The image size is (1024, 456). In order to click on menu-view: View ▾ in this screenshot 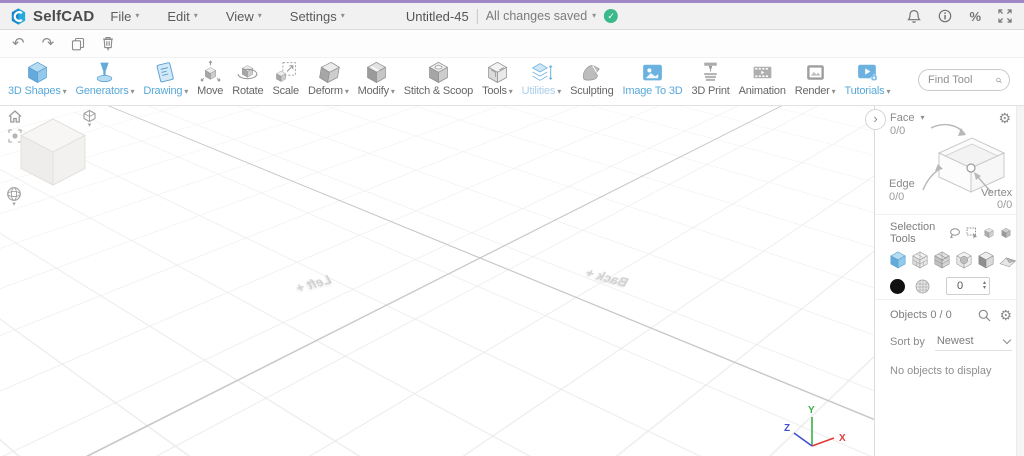, I will do `click(244, 16)`.